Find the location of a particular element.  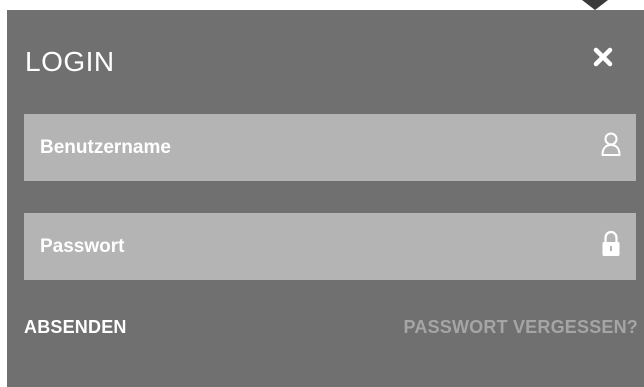

user-icon is located at coordinates (611, 144).